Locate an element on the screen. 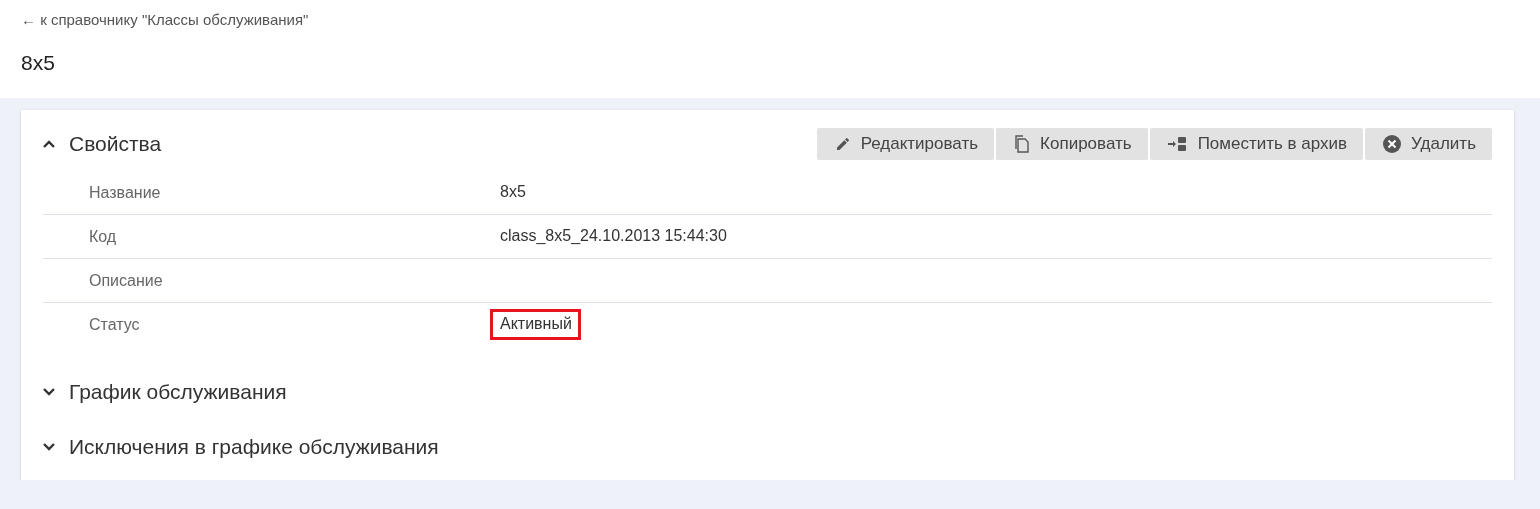 This screenshot has width=1540, height=509. property-label: Описание is located at coordinates (126, 280).